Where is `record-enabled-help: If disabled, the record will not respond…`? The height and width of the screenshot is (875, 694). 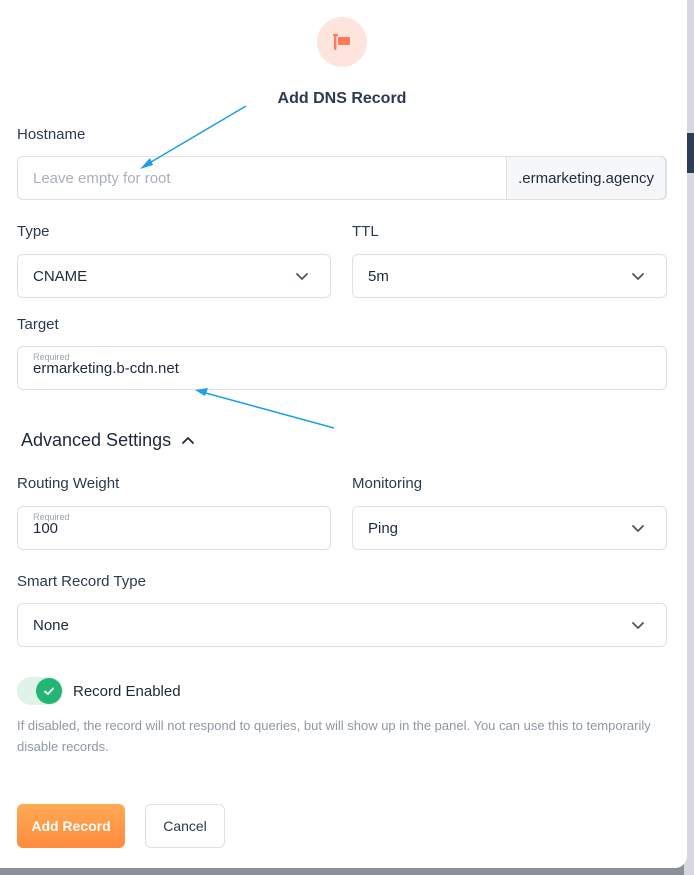
record-enabled-help: If disabled, the record will not respond… is located at coordinates (334, 736).